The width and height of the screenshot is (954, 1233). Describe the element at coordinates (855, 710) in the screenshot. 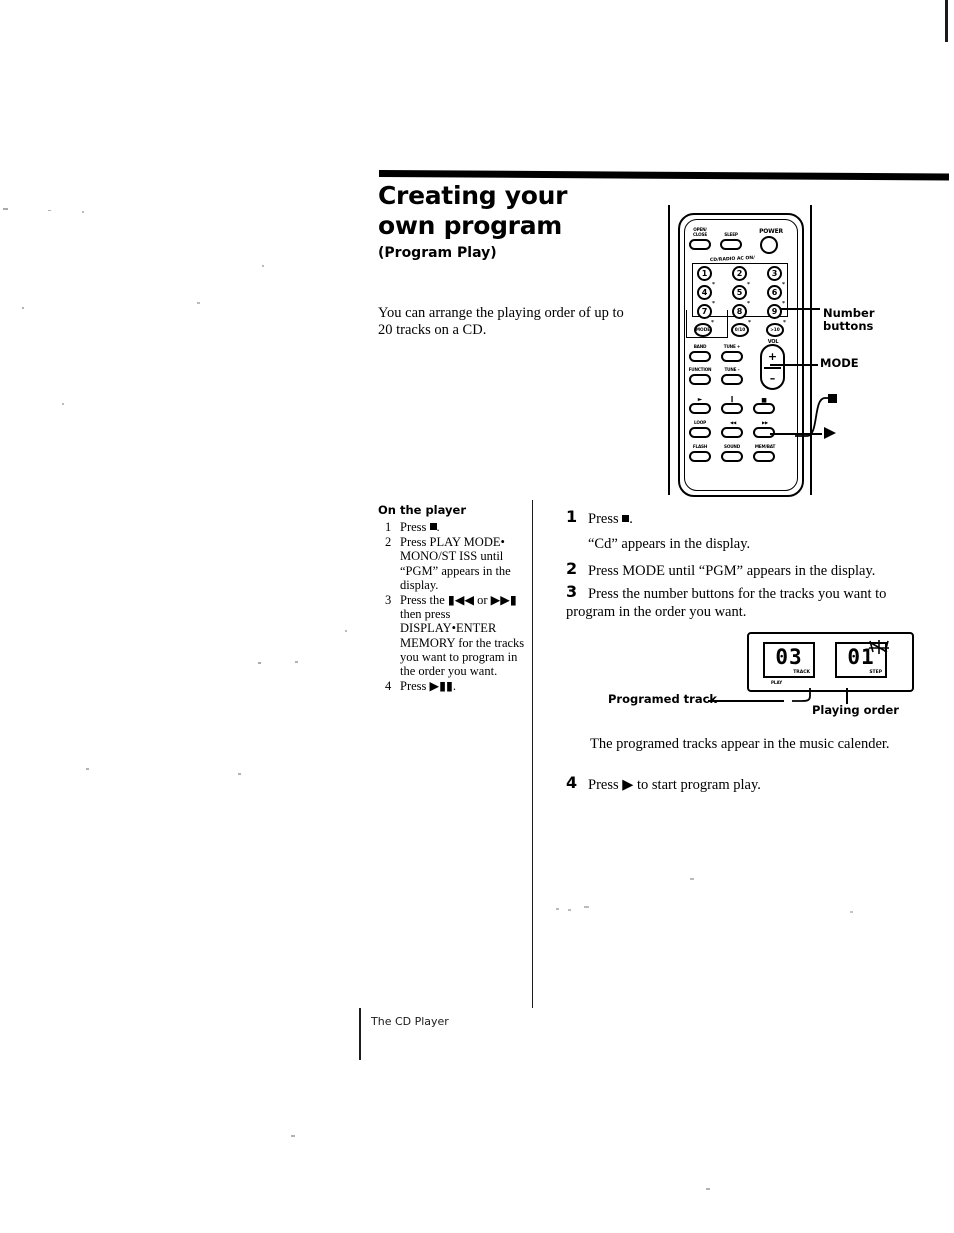

I see `callout-playing-order: Playing order` at that location.